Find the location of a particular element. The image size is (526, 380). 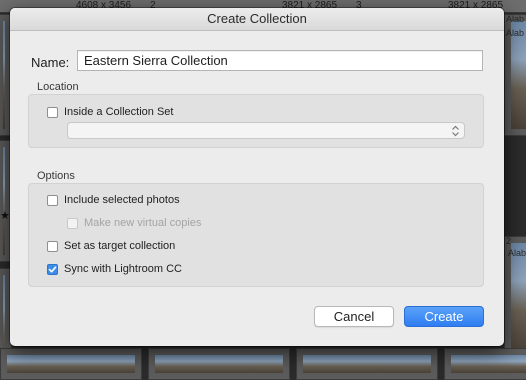

include-selected-photos-option: Include selected photos is located at coordinates (113, 200).